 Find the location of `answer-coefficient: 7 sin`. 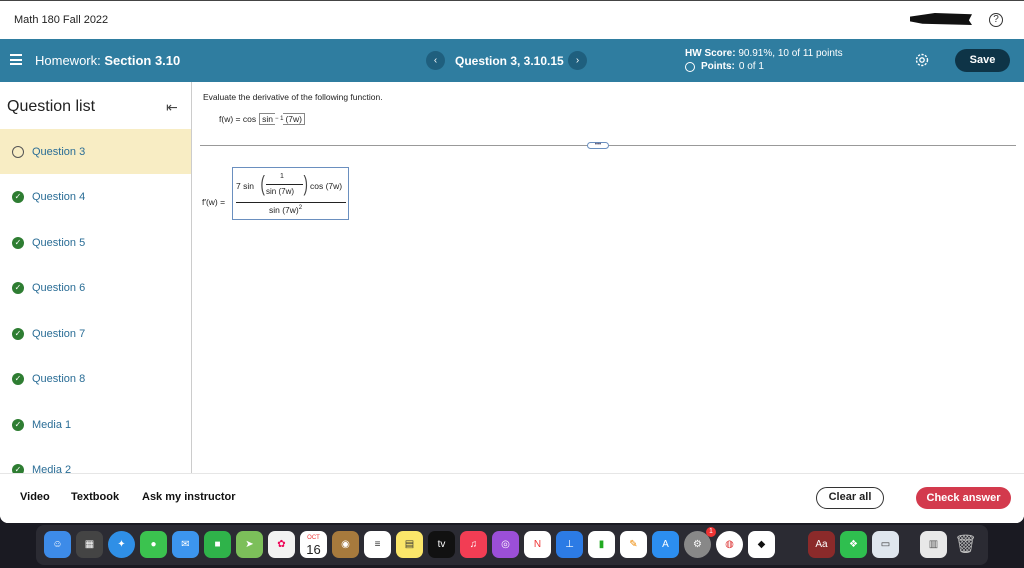

answer-coefficient: 7 sin is located at coordinates (245, 186).